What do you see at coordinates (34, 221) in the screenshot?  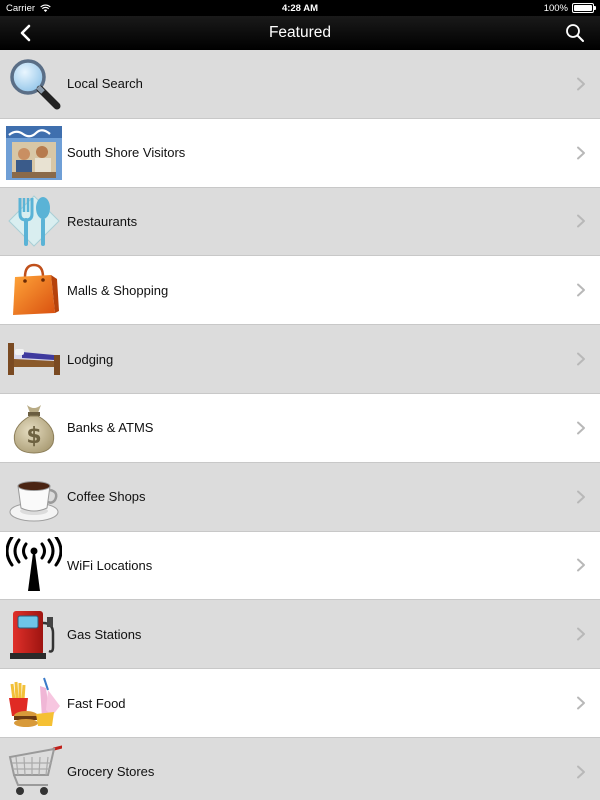 I see `fork-spoon-icon` at bounding box center [34, 221].